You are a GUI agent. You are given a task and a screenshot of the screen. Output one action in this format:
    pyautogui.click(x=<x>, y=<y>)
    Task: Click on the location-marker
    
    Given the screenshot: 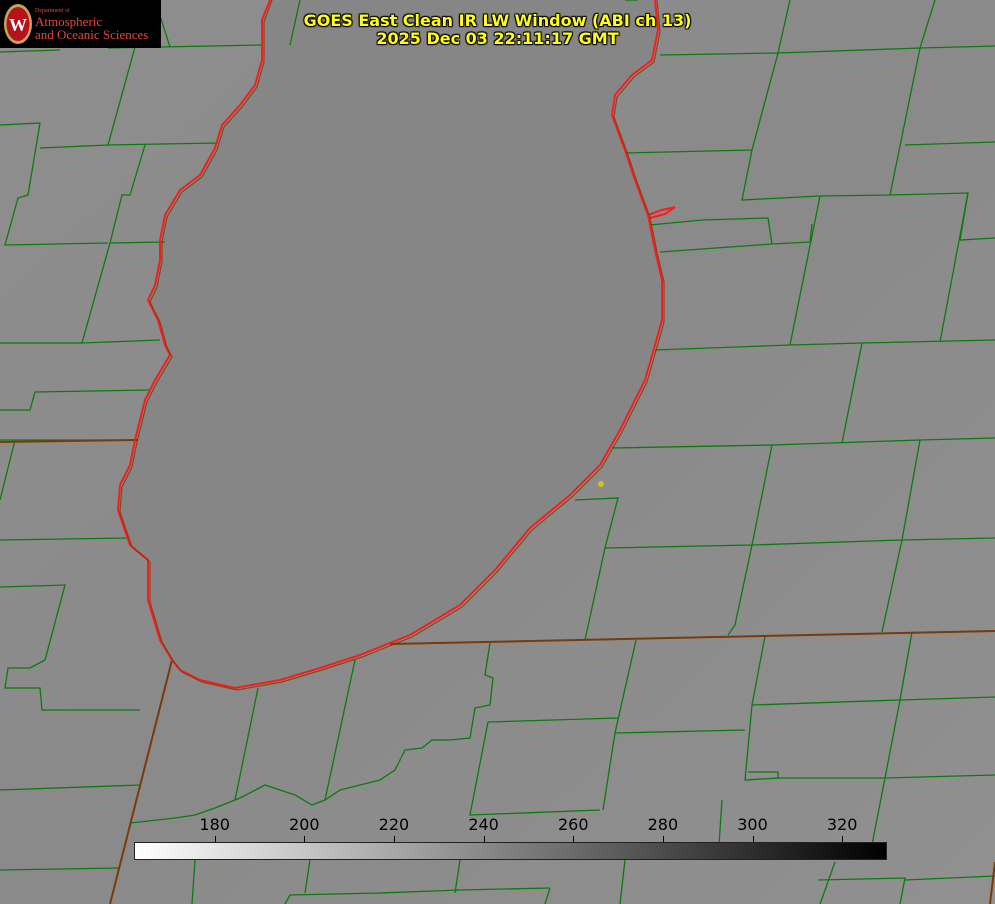 What is the action you would take?
    pyautogui.click(x=601, y=484)
    